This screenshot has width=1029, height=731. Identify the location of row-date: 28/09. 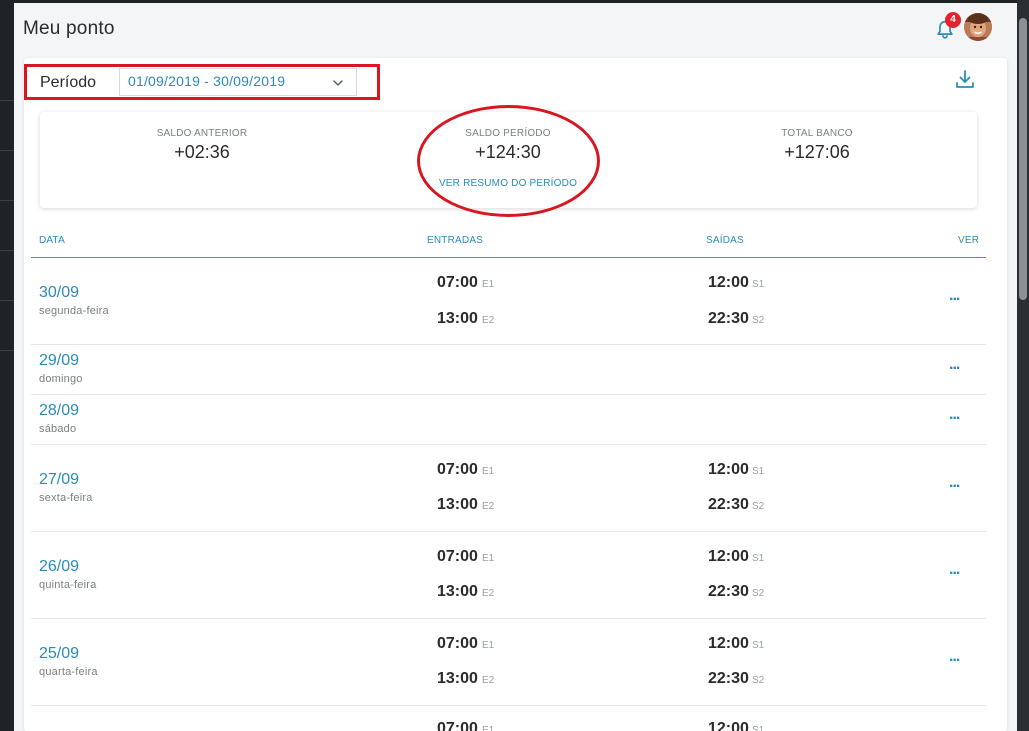
(59, 410).